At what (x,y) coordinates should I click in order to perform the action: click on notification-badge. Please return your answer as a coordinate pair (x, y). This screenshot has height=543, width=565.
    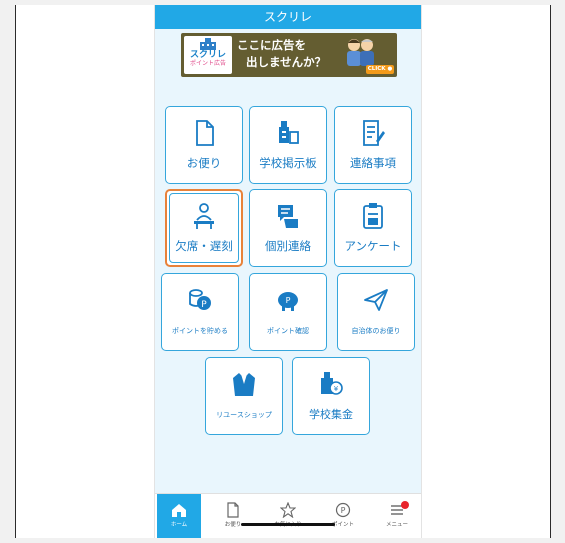
    Looking at the image, I should click on (405, 505).